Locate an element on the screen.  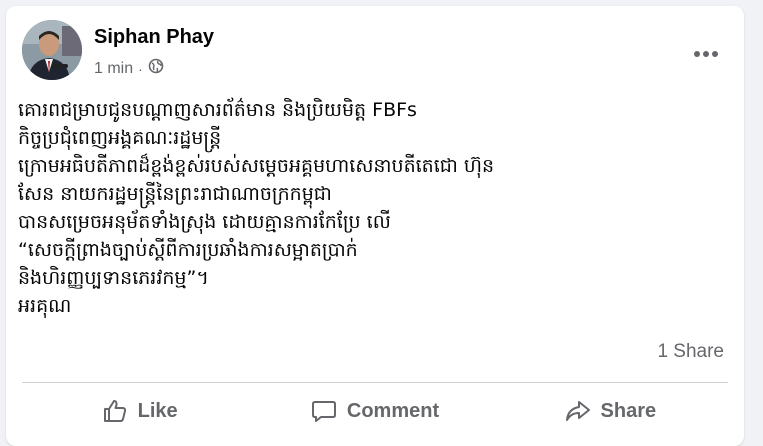
post-body-line: និងហិរញ្ញប្បទានភេរវកម្ម”។ is located at coordinates (113, 278).